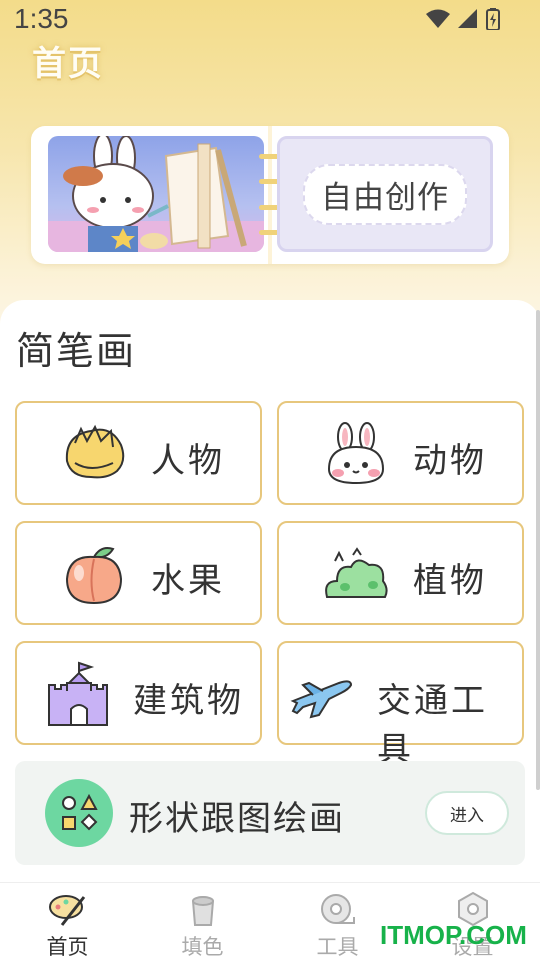 This screenshot has width=540, height=960. Describe the element at coordinates (467, 813) in the screenshot. I see `enter-button: 进入` at that location.